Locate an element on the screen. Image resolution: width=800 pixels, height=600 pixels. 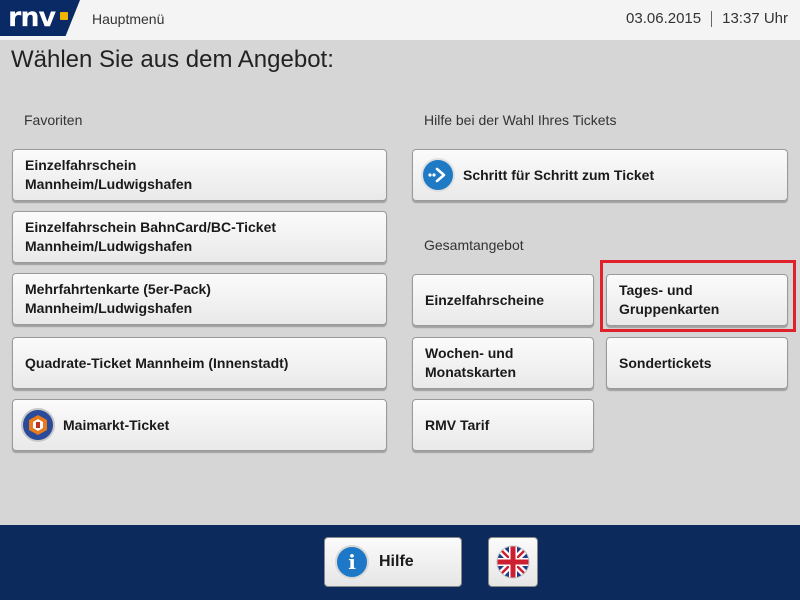
language-english-button is located at coordinates (513, 562).